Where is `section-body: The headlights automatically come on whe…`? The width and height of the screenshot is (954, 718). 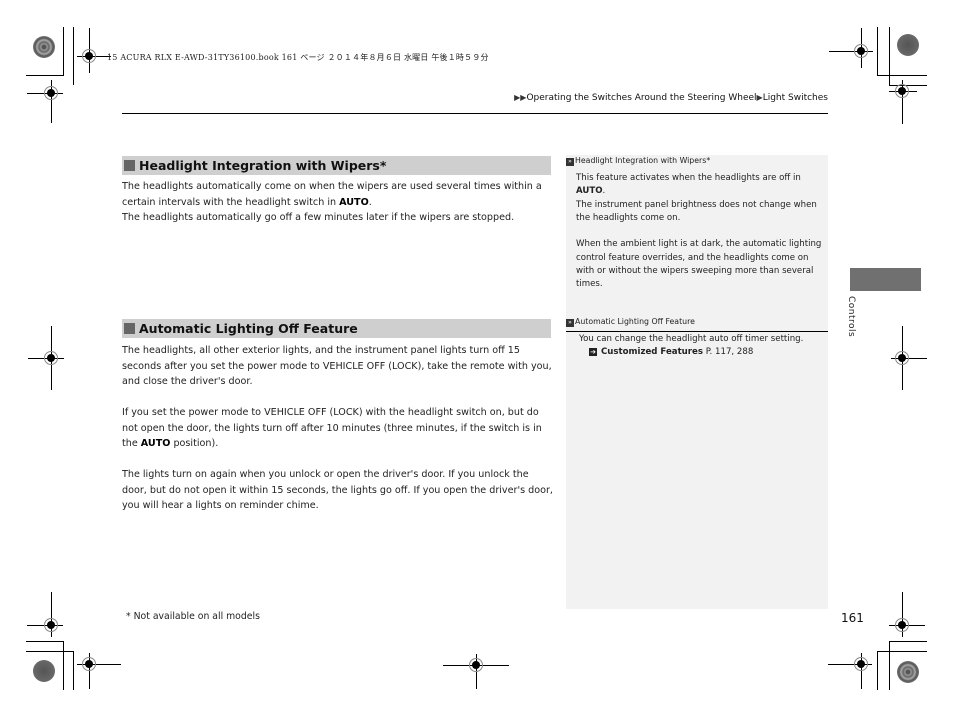 section-body: The headlights automatically come on whe… is located at coordinates (338, 202).